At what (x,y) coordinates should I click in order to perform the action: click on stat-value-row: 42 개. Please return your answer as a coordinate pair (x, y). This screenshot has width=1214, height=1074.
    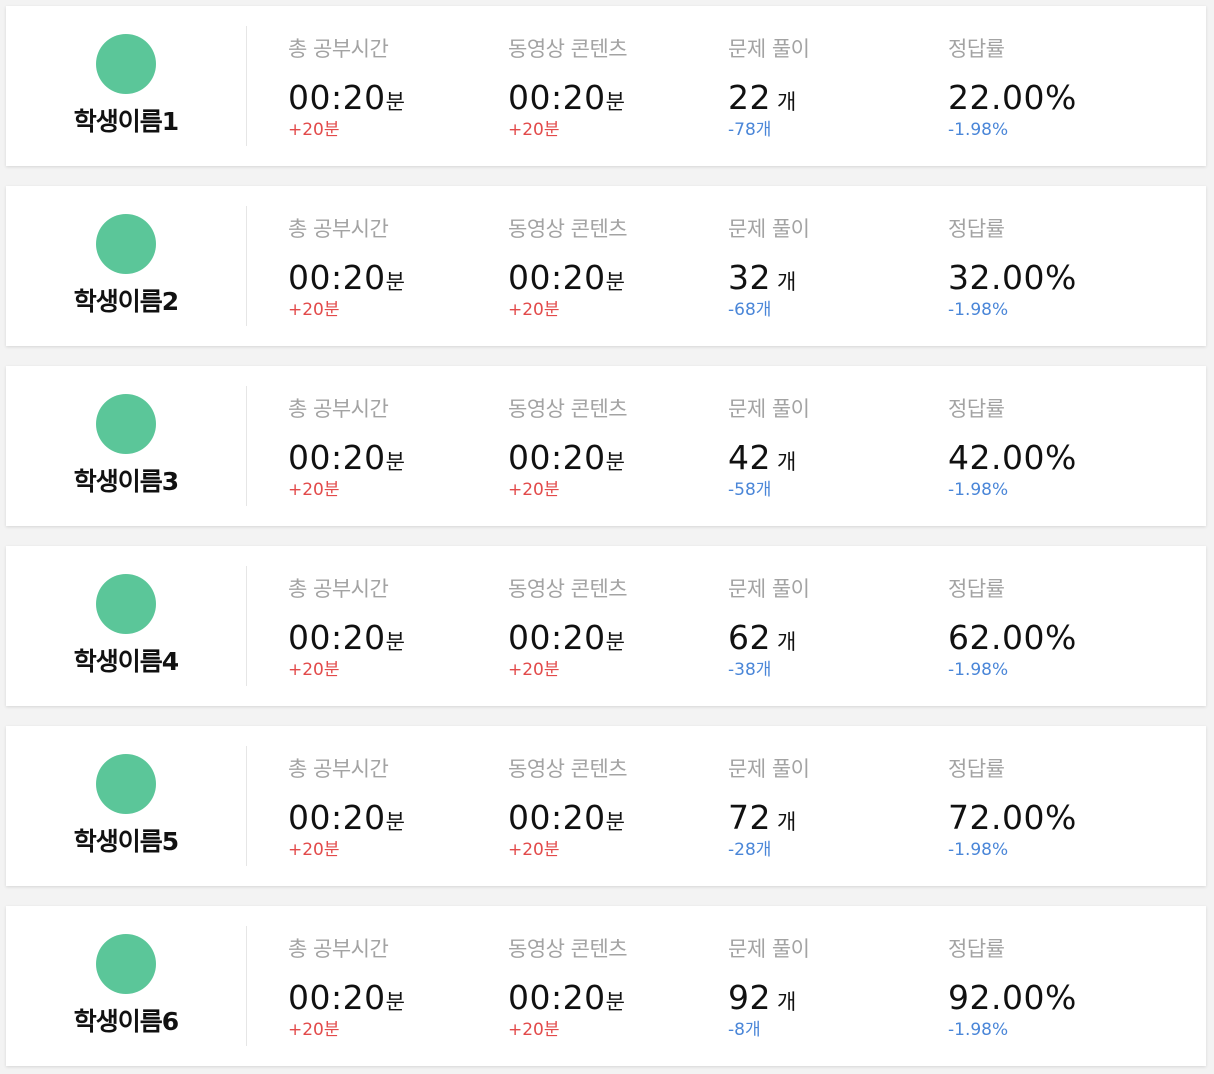
    Looking at the image, I should click on (762, 461).